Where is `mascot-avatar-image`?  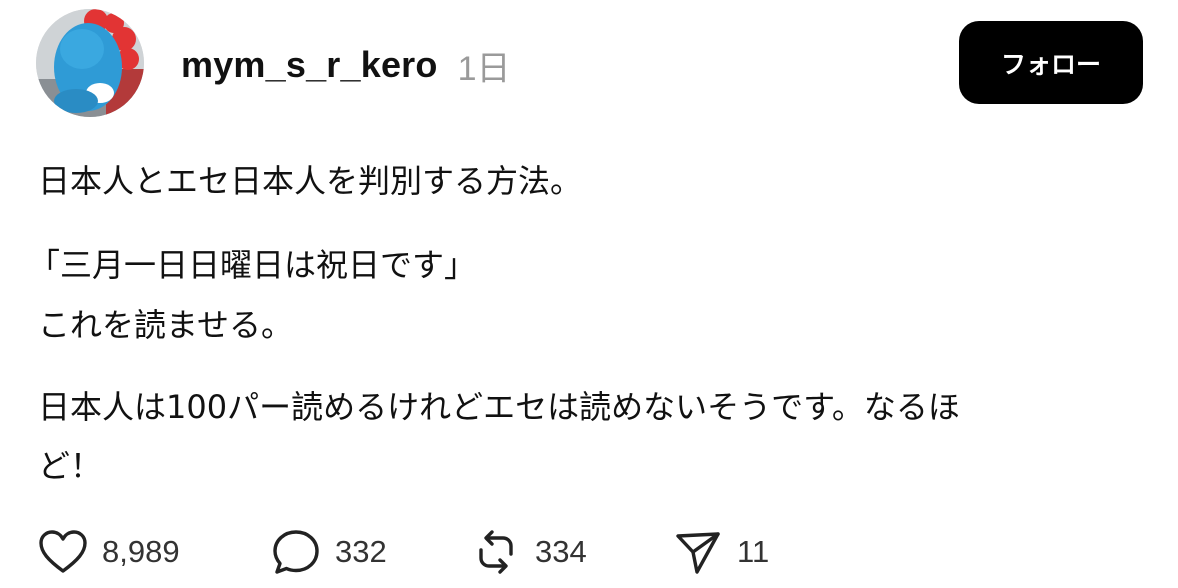
mascot-avatar-image is located at coordinates (90, 63).